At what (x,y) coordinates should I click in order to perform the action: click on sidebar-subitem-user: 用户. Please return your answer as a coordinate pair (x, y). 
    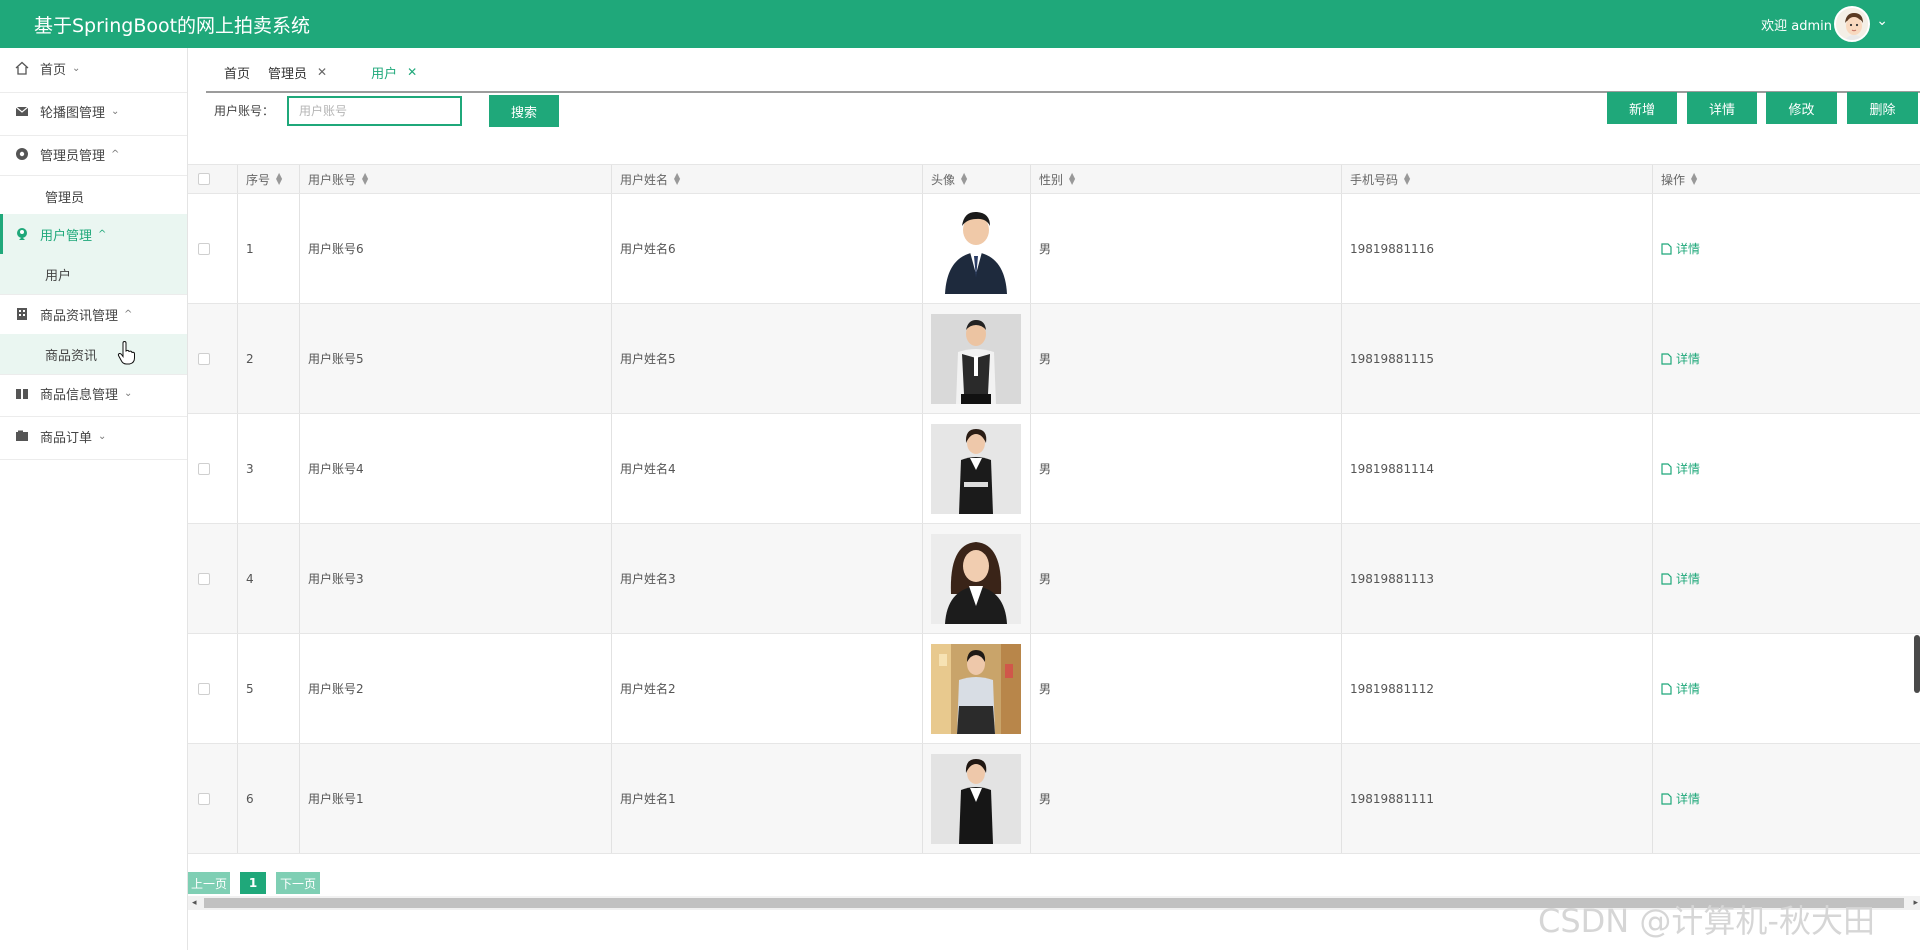
    Looking at the image, I should click on (93, 274).